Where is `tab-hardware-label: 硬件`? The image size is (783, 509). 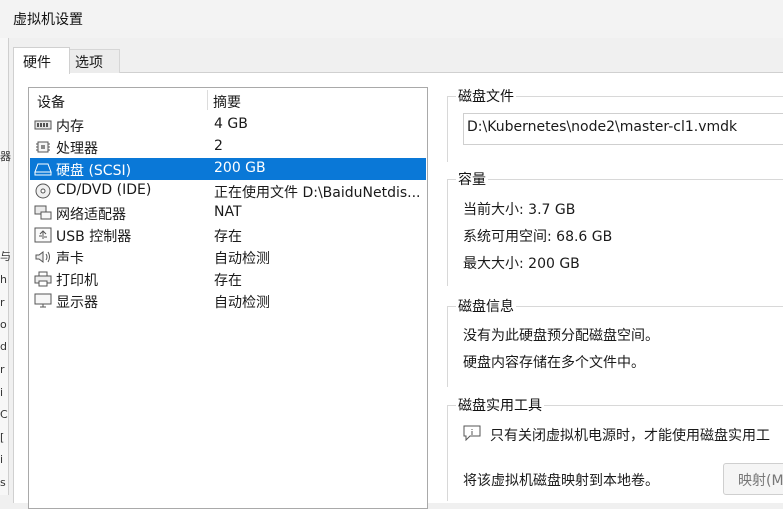
tab-hardware-label: 硬件 is located at coordinates (37, 63).